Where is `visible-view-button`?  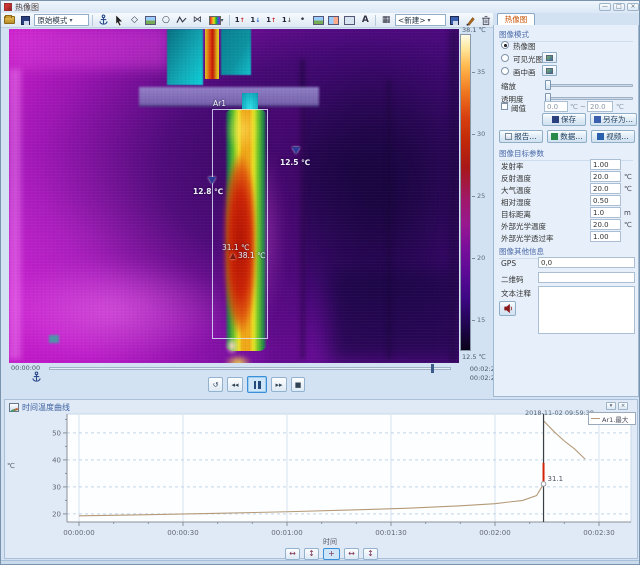 visible-view-button is located at coordinates (334, 20).